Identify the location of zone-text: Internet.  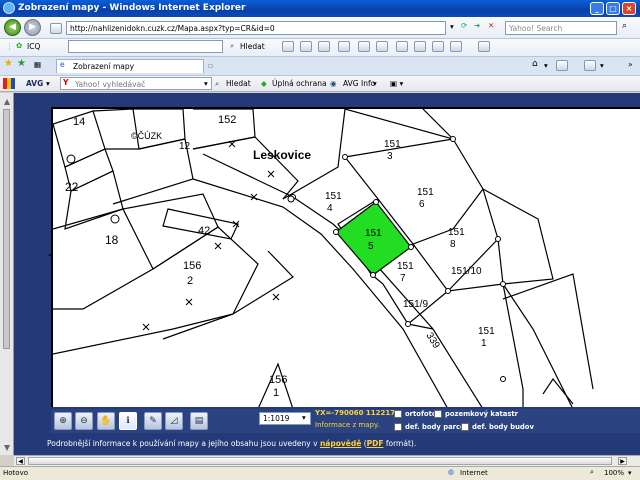
(474, 473).